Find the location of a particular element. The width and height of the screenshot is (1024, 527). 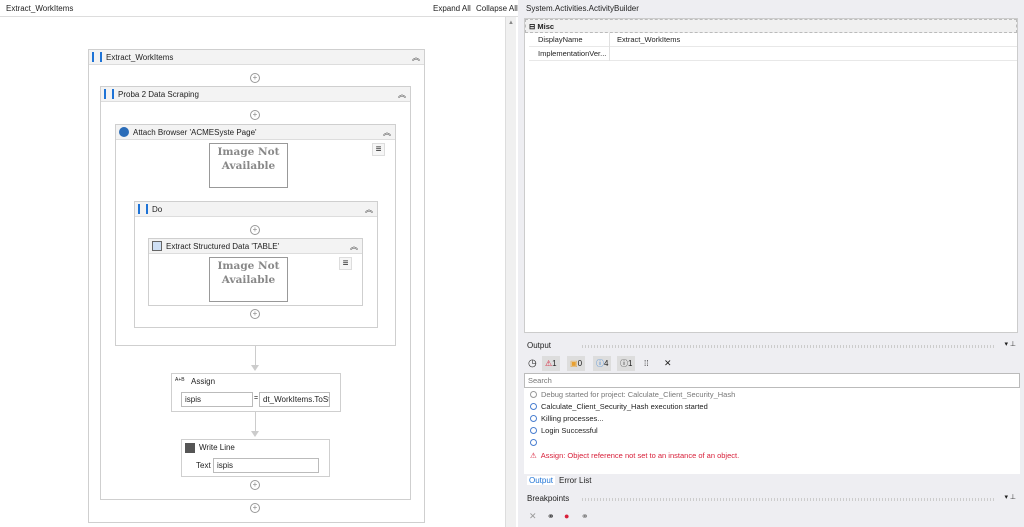

enable-breakpoints-icon: ● is located at coordinates (566, 516).